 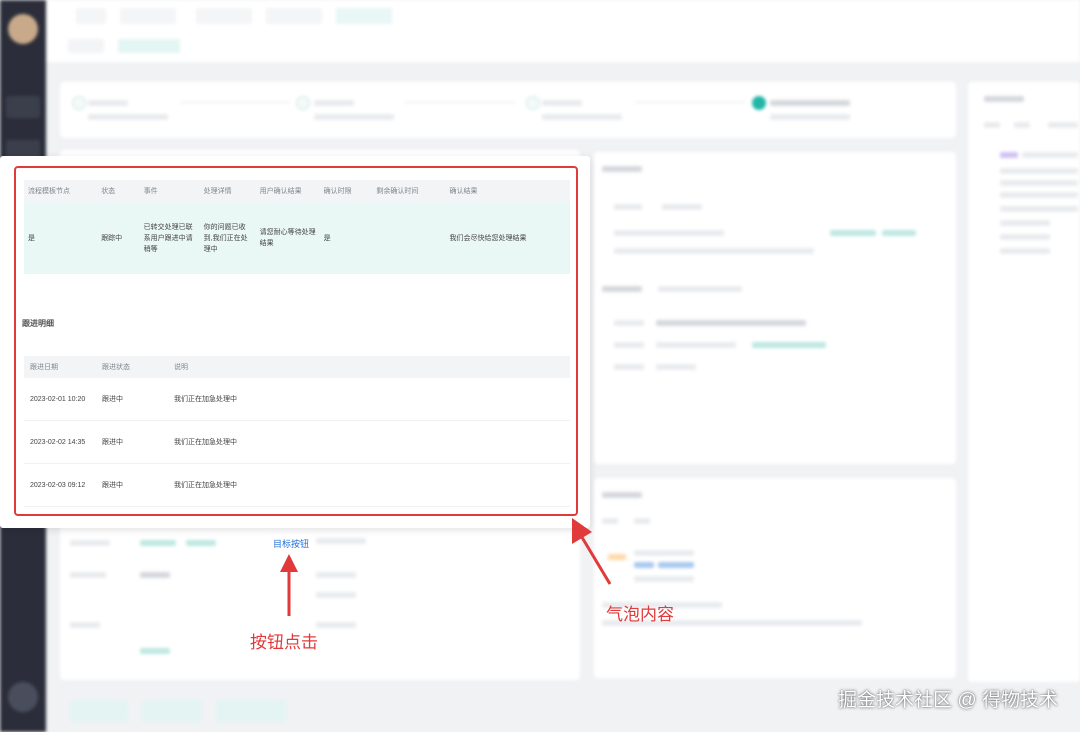 What do you see at coordinates (287, 238) in the screenshot?
I see `table-cell: 请您耐心等待处理结果` at bounding box center [287, 238].